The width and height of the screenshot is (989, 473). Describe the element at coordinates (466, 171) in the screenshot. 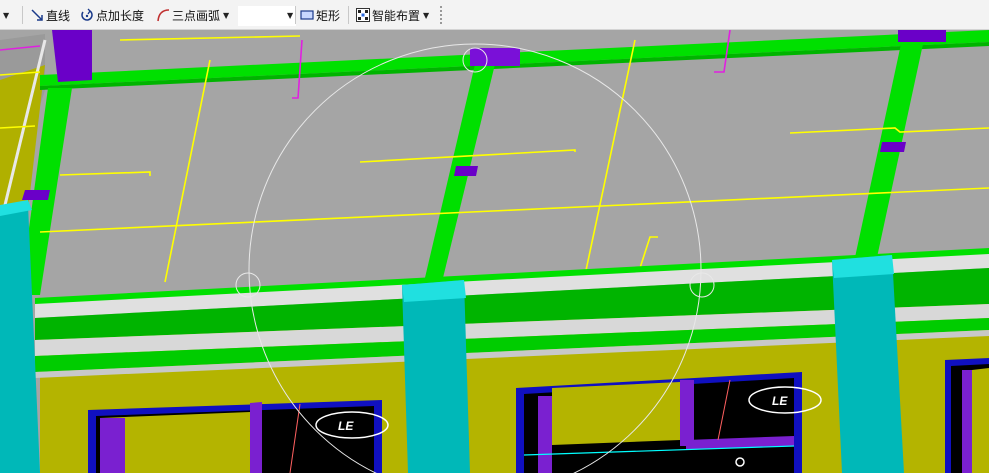

I see `purple-joint-mid` at that location.